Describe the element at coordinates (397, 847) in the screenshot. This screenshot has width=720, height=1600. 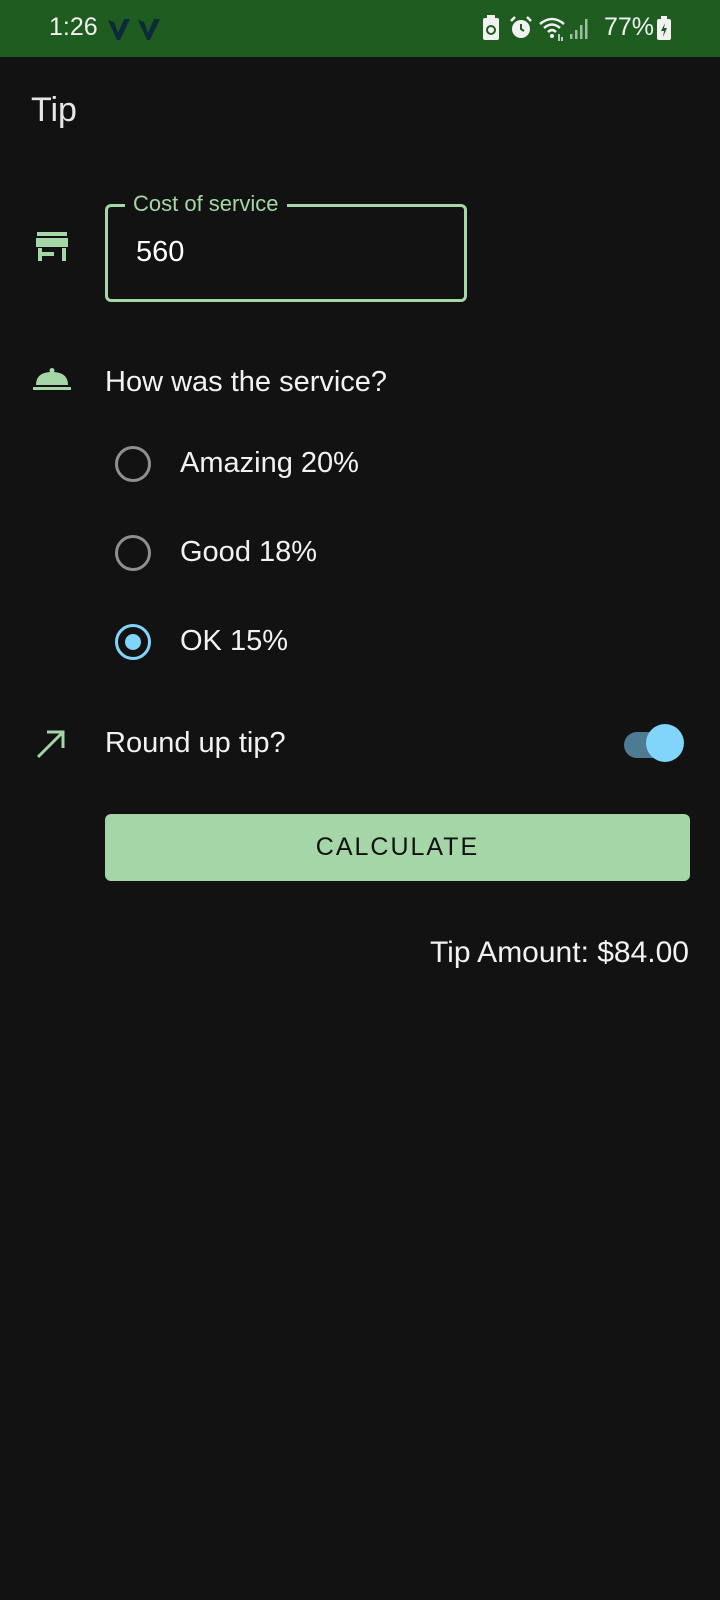
I see `calculate-button: CALCULATE` at that location.